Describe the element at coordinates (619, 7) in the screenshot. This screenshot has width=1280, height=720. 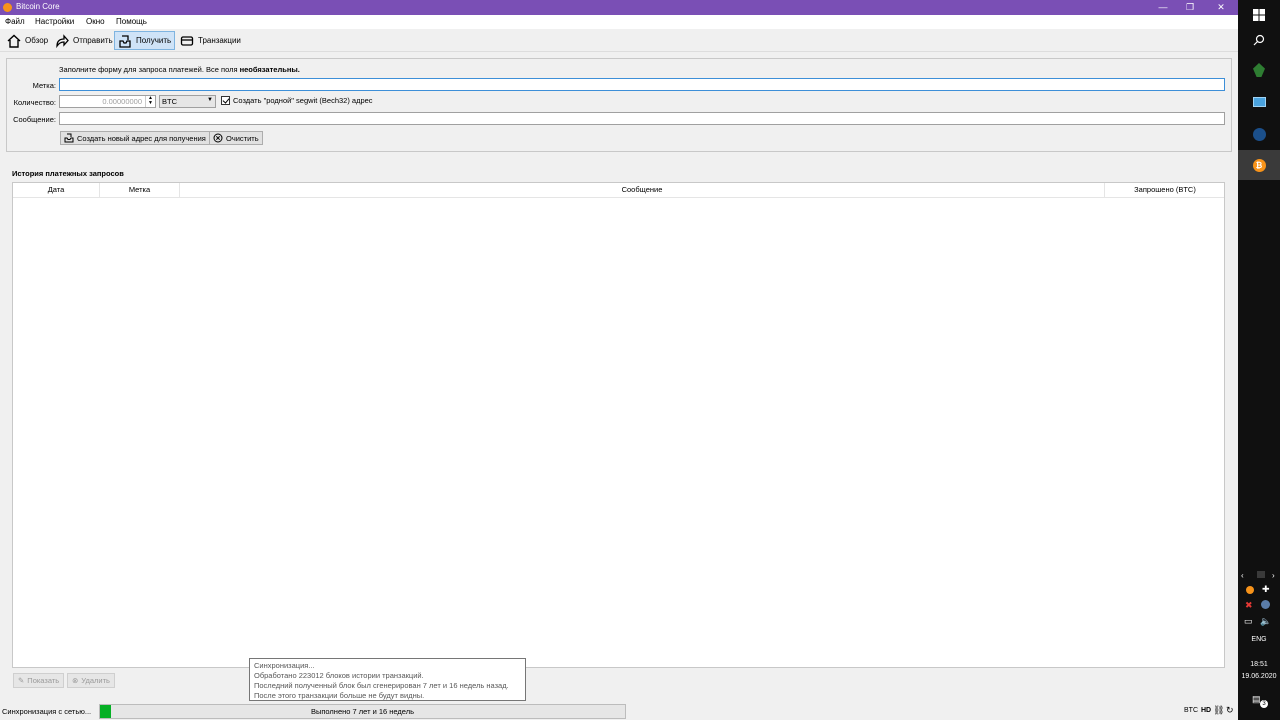
I see `title-bar: Bitcoin Core — ❐ ✕` at that location.